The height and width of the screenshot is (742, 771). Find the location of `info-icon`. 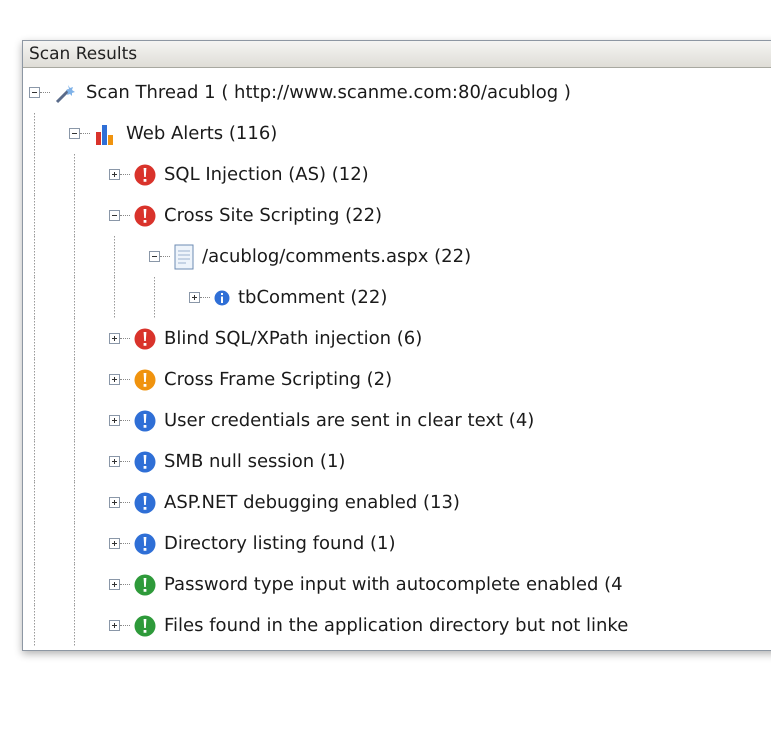

info-icon is located at coordinates (222, 298).